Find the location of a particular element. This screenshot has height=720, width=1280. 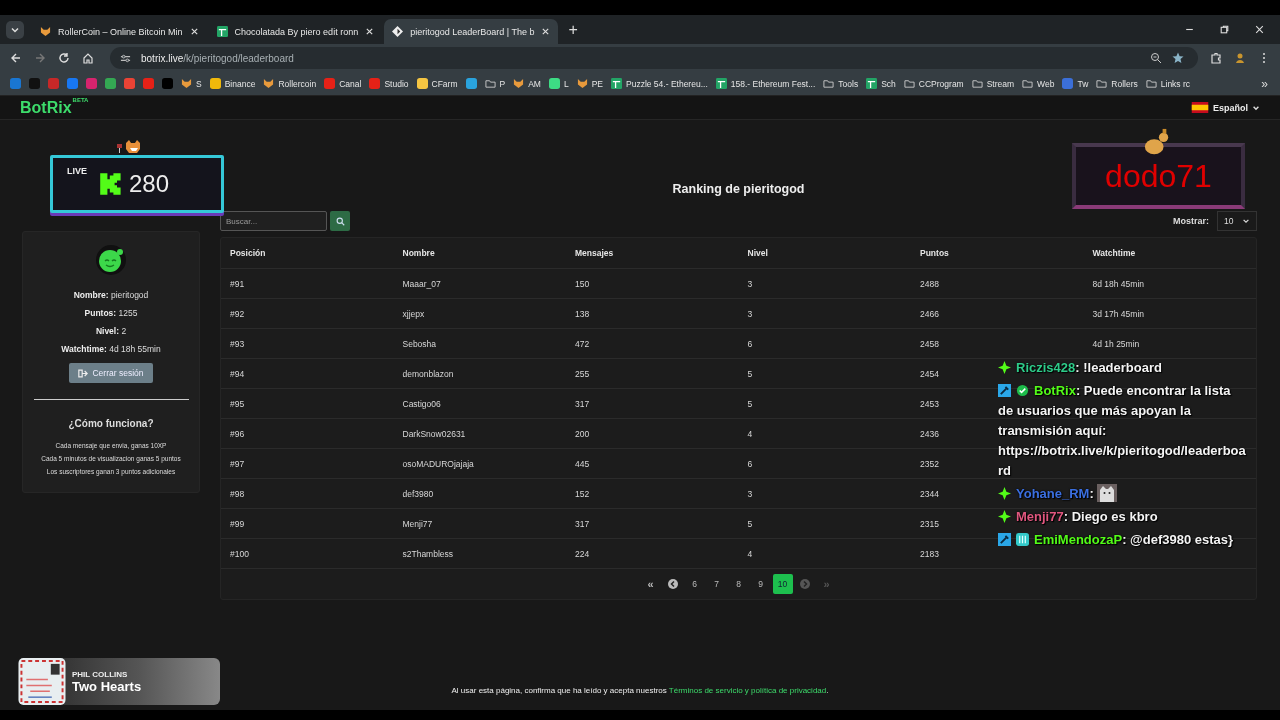

bookmark: L is located at coordinates (558, 83).